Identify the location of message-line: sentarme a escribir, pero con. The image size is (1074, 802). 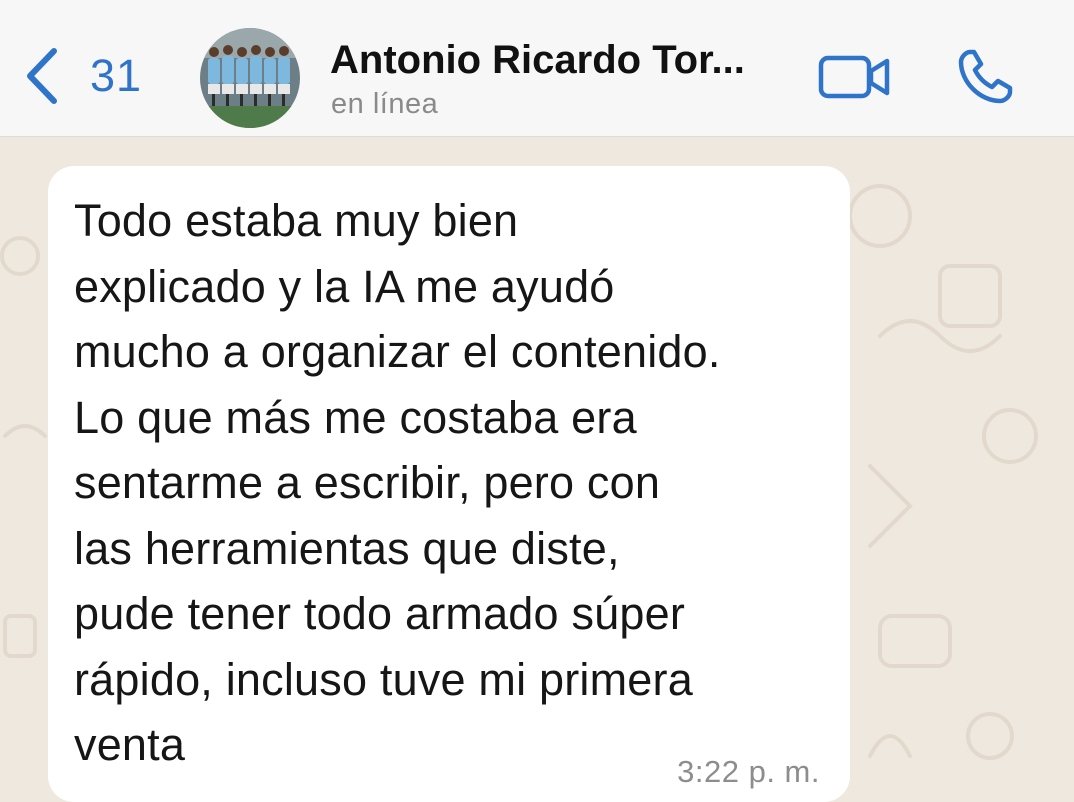
(367, 482).